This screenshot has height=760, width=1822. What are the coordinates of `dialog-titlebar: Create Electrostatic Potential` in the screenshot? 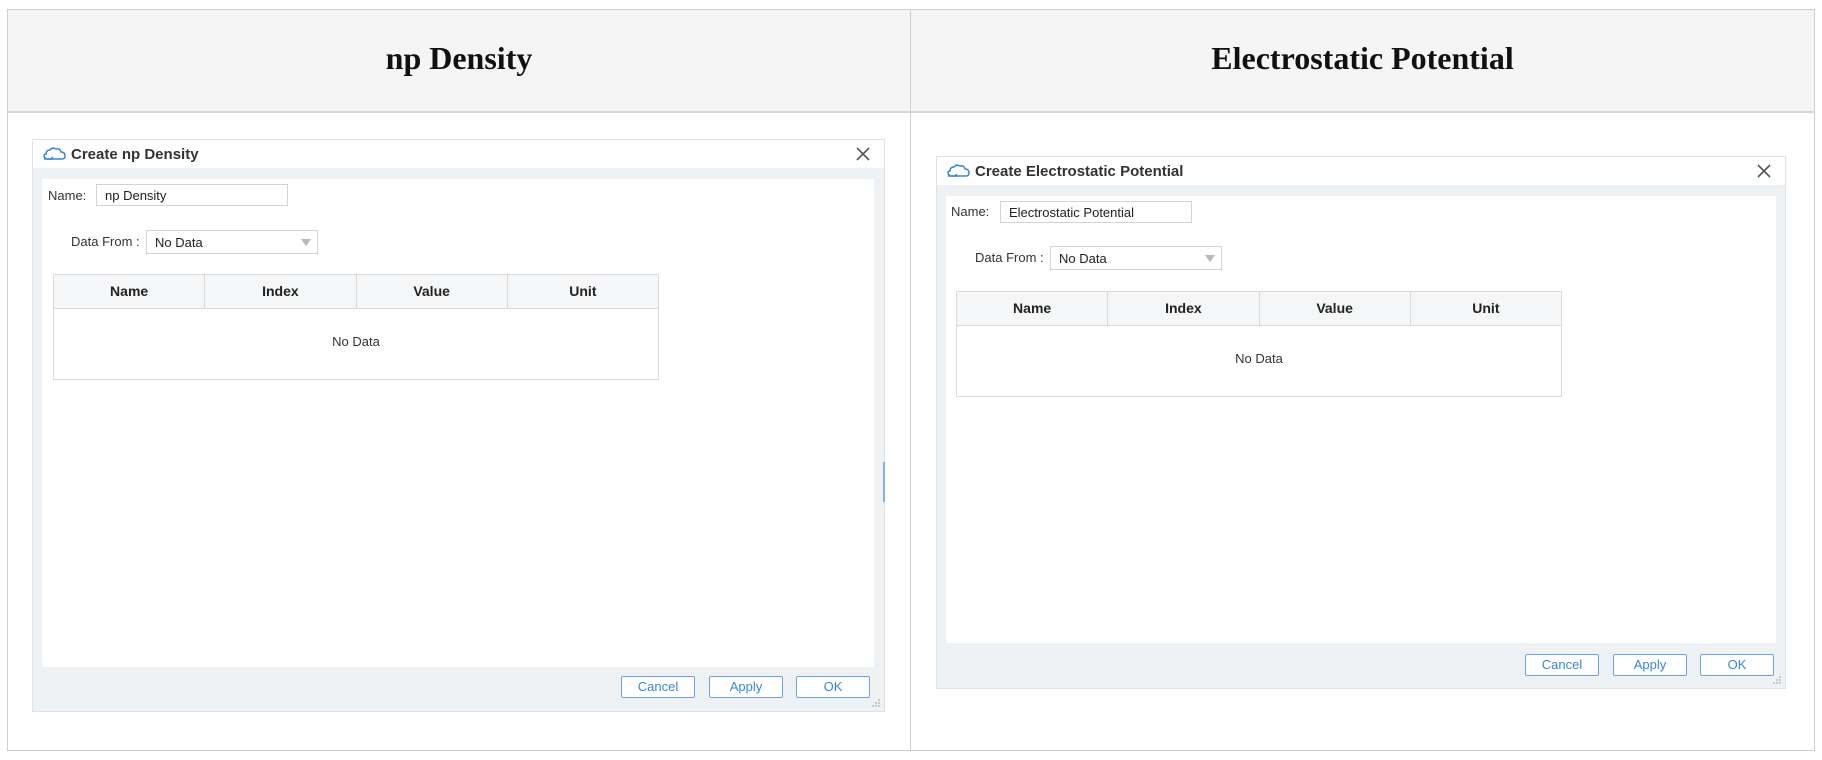 It's located at (1361, 171).